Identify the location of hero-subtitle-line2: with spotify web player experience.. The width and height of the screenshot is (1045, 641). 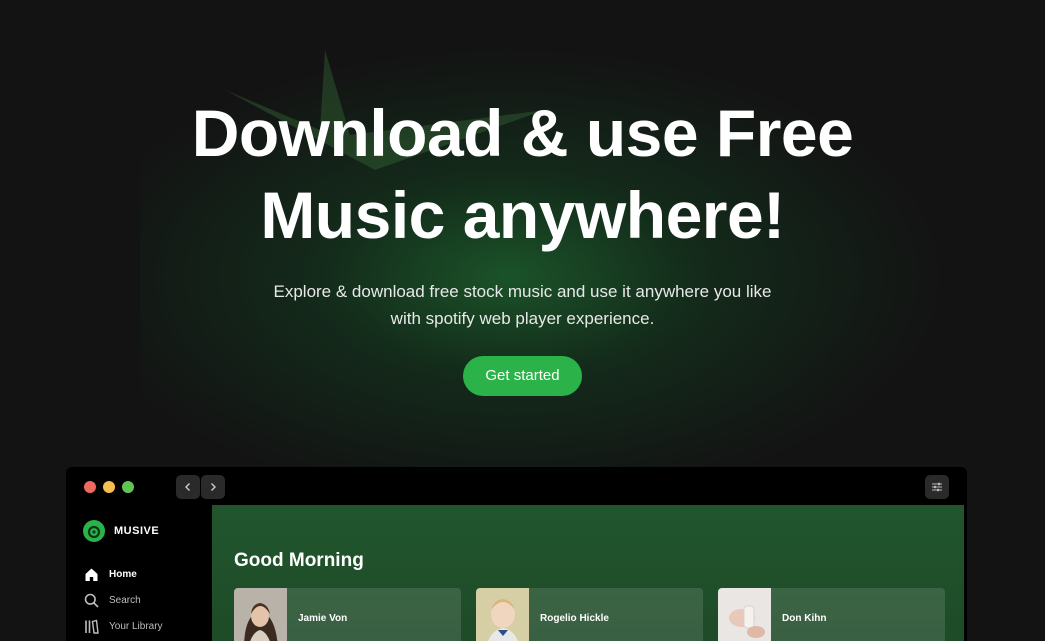
(522, 318).